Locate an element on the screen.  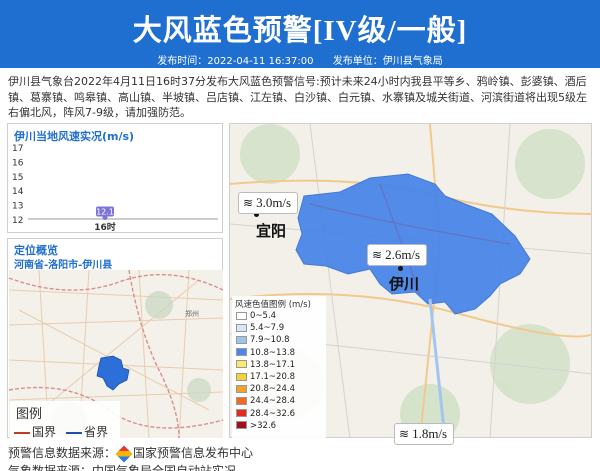
legend-national-border: 国界 is located at coordinates (35, 431).